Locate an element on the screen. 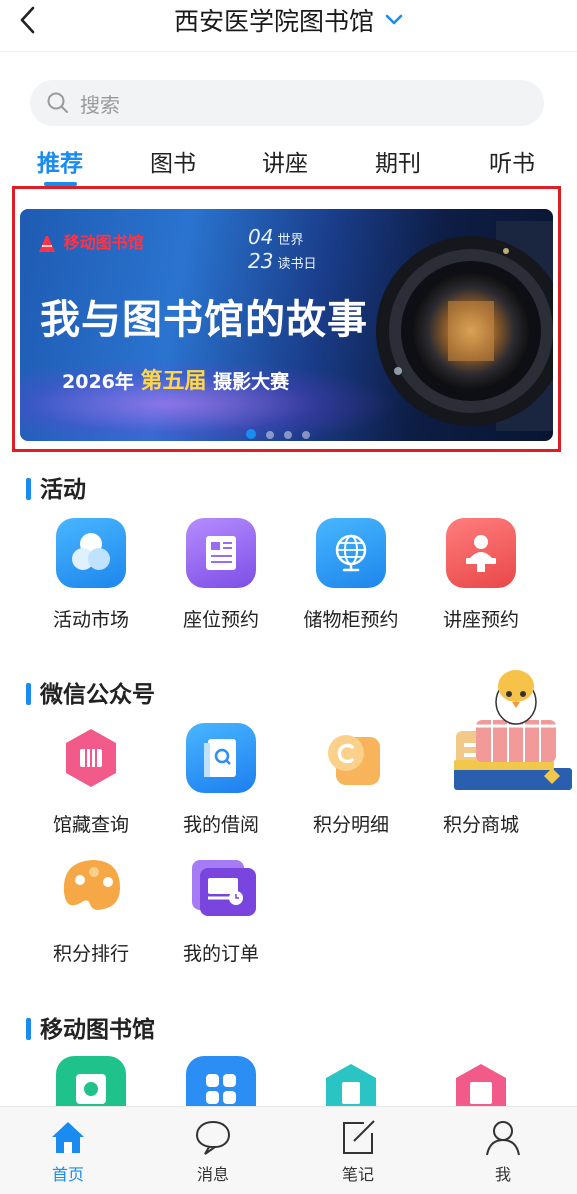 Image resolution: width=577 pixels, height=1194 pixels. top-bar: 西安医学院图书馆 is located at coordinates (288, 26).